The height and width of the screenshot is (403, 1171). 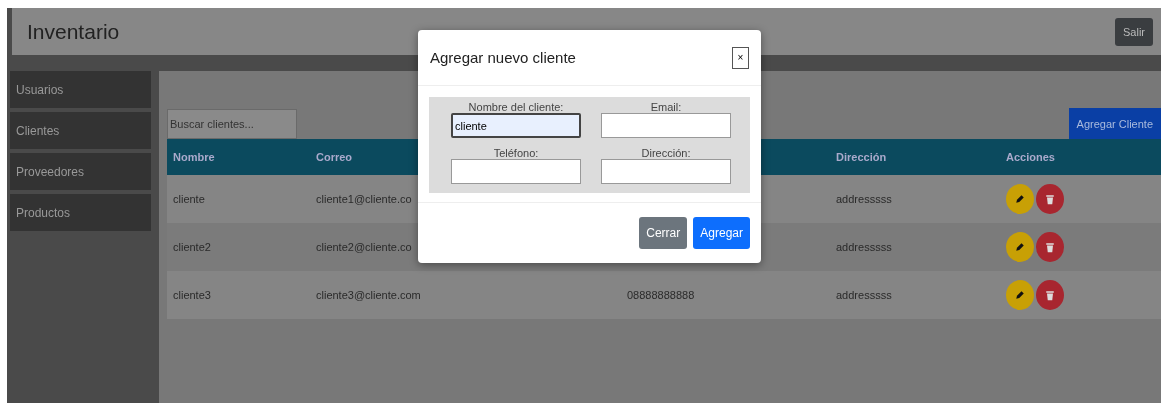 What do you see at coordinates (80, 130) in the screenshot?
I see `sidebar-item: Clientes` at bounding box center [80, 130].